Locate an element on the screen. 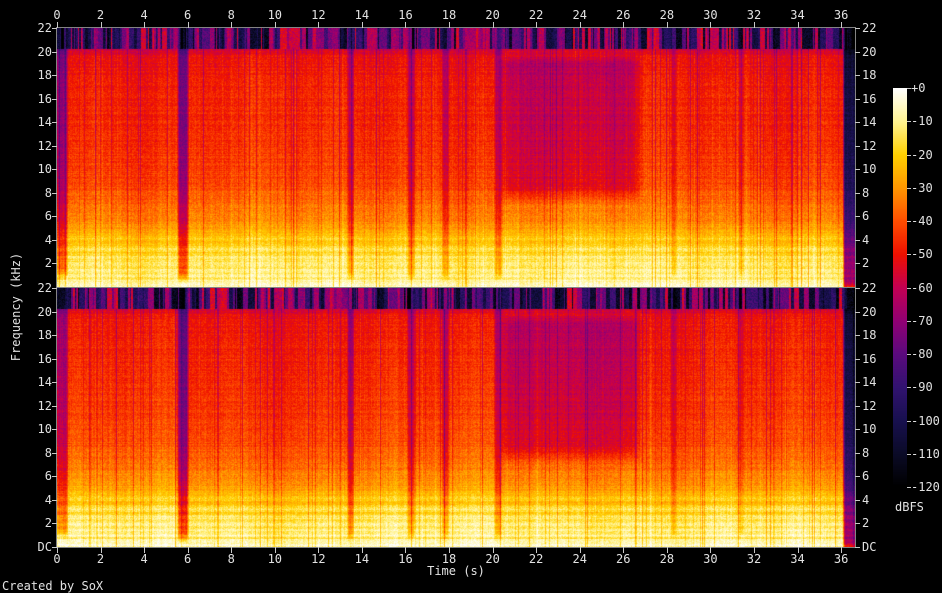  colorbar-tick-label: -60 is located at coordinates (922, 288).